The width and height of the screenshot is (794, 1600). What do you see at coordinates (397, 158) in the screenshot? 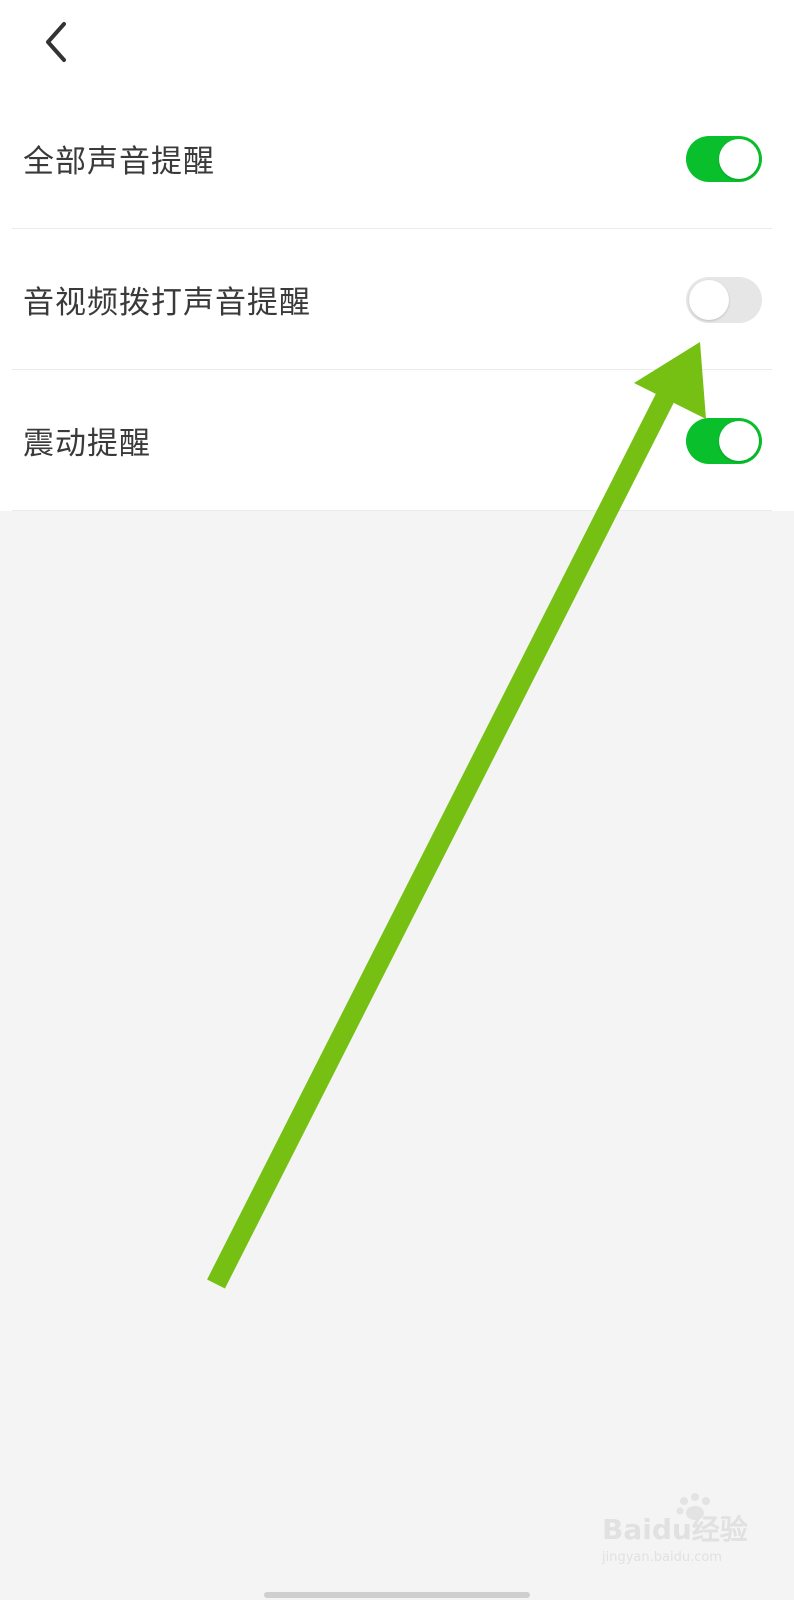
I see `setting-row-all-sound: 全部声音提醒` at bounding box center [397, 158].